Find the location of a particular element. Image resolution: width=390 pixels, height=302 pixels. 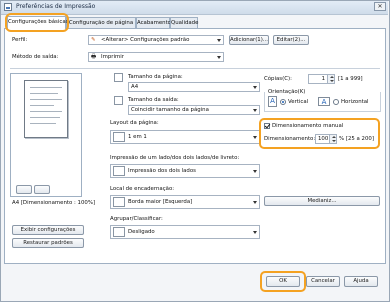

page-size-icon is located at coordinates (118, 77).